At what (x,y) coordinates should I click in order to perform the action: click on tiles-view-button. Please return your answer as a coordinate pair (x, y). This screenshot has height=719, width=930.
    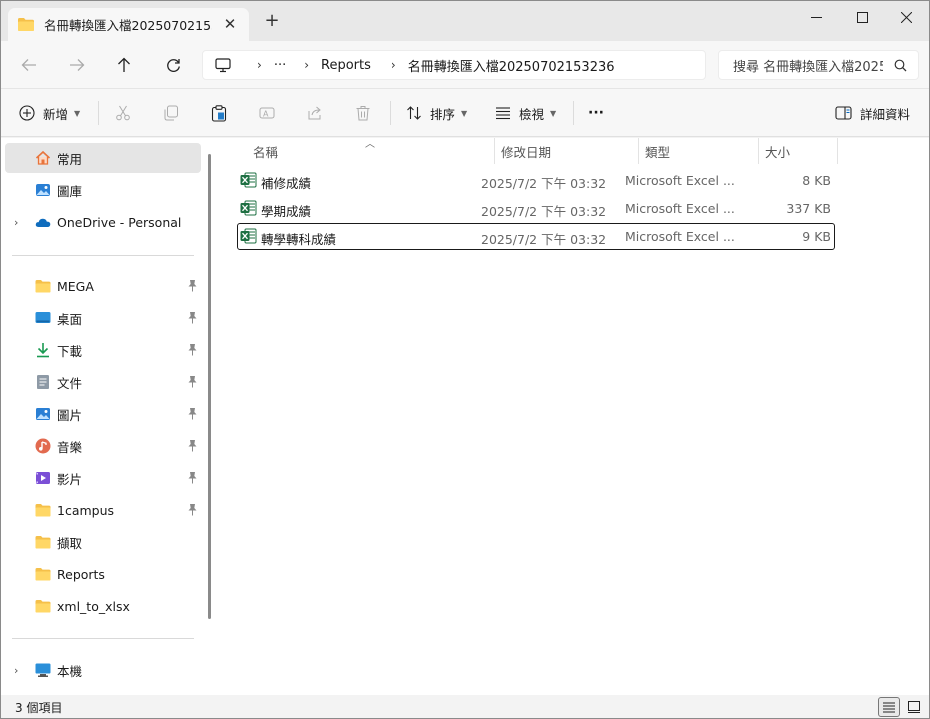
    Looking at the image, I should click on (914, 707).